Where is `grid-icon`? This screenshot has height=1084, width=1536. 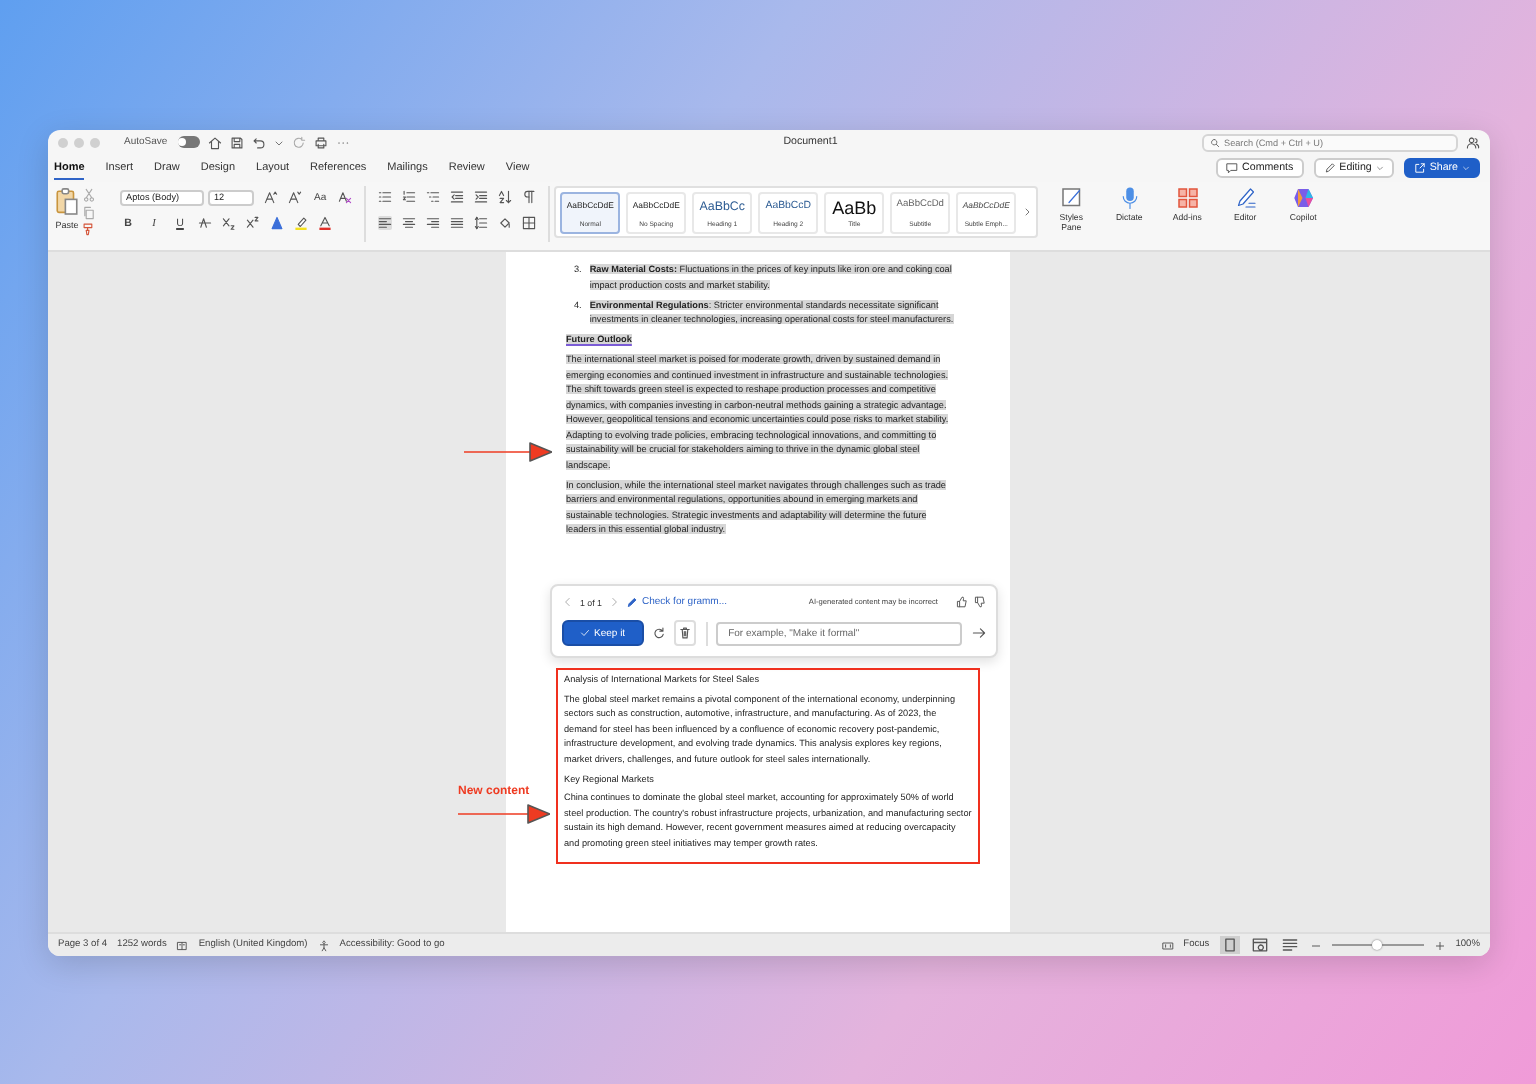
grid-icon is located at coordinates (1187, 198).